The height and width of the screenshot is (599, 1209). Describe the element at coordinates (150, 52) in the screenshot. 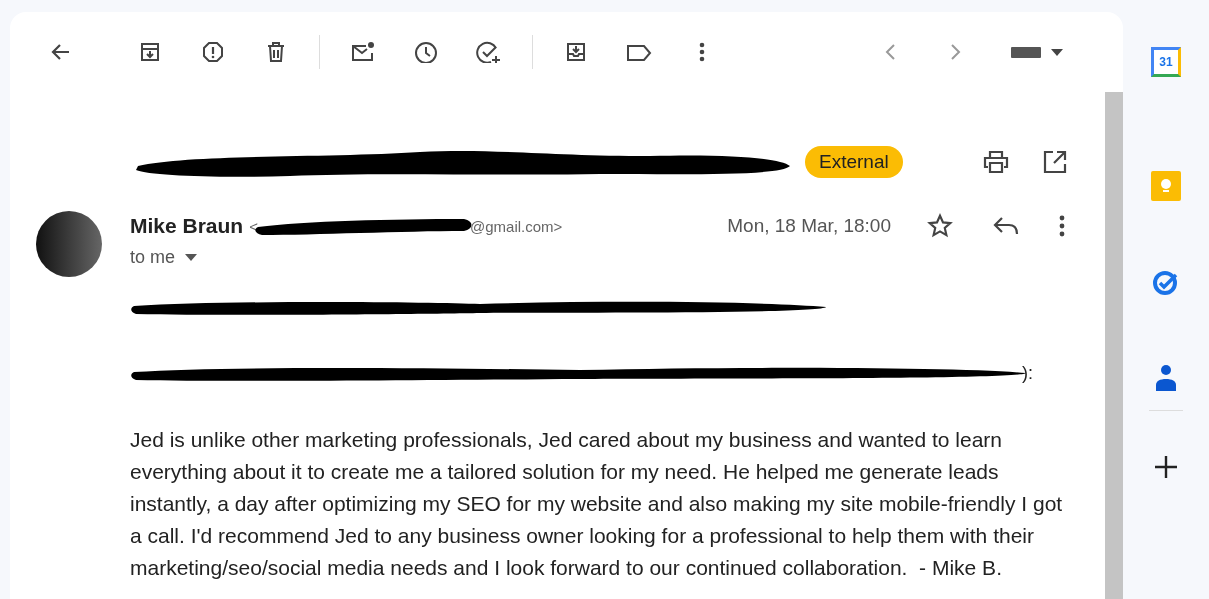

I see `archive-icon` at that location.